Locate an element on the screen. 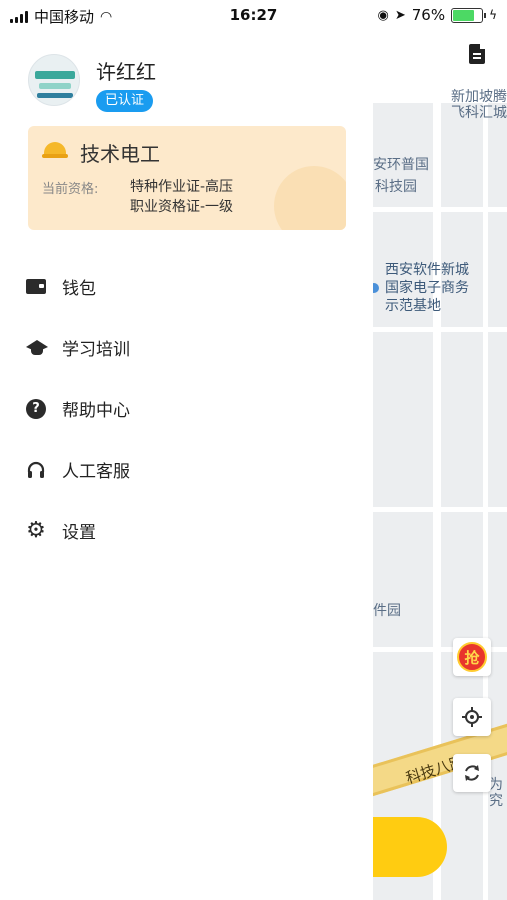  map-label: 安环普国 is located at coordinates (401, 165).